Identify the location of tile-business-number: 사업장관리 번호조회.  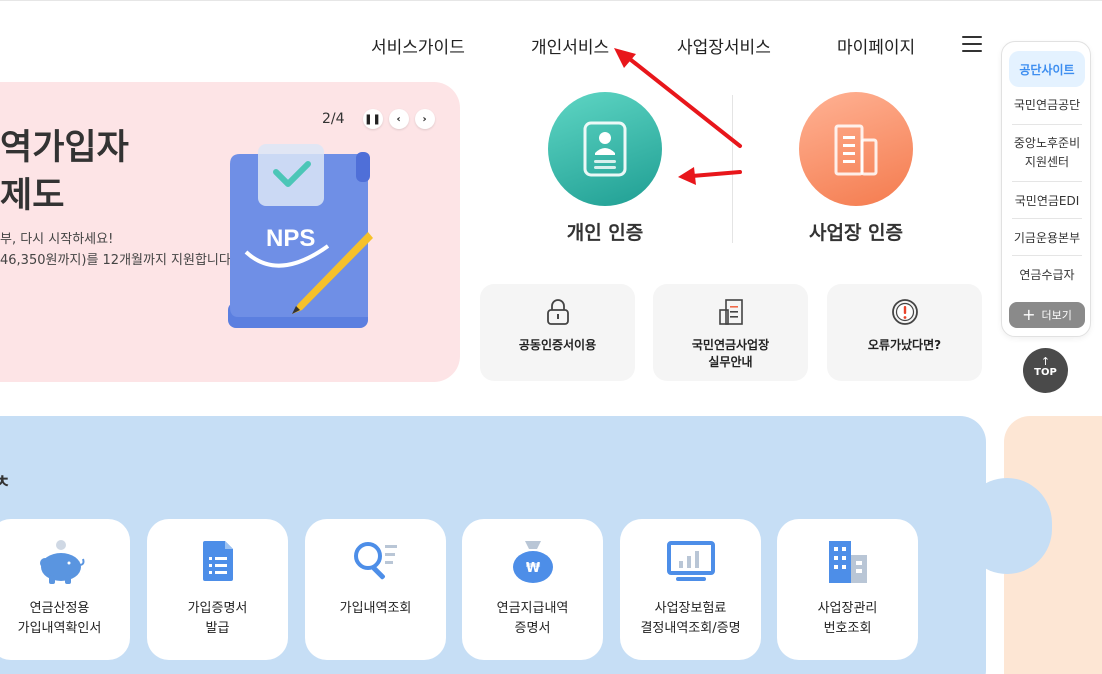
(847, 589).